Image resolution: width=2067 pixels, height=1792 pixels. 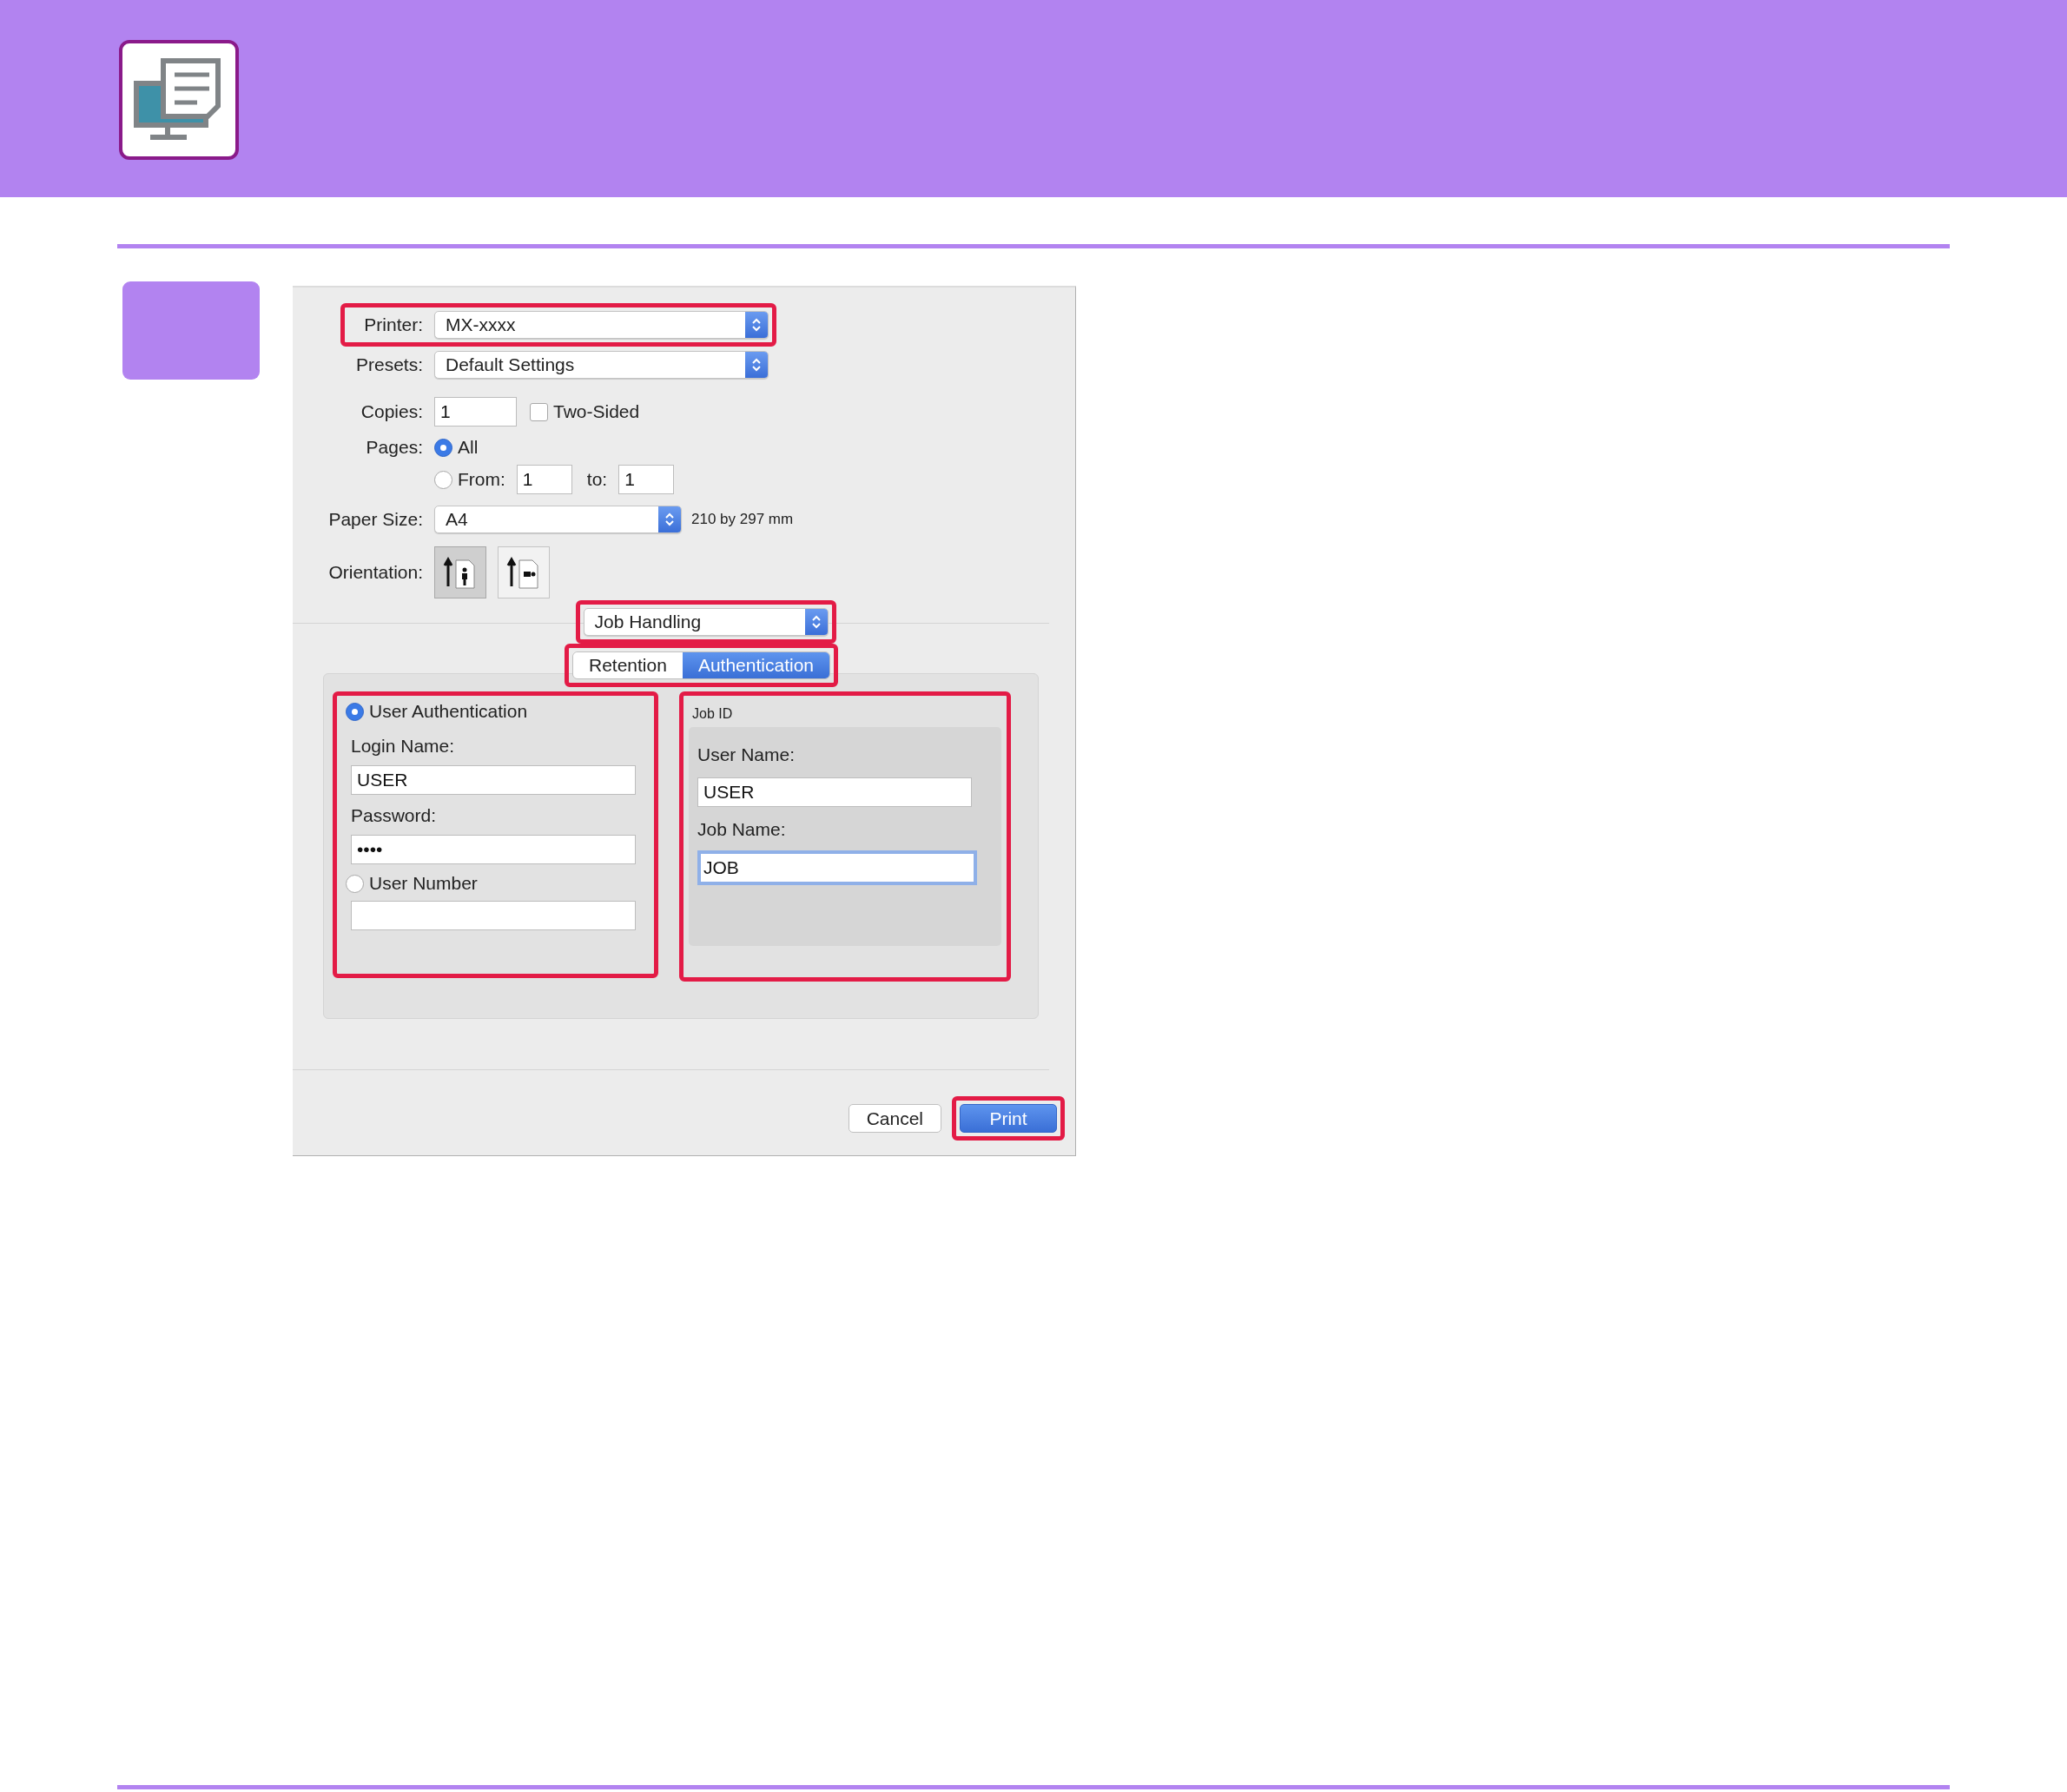 I want to click on cancel-button: Cancel, so click(x=895, y=1118).